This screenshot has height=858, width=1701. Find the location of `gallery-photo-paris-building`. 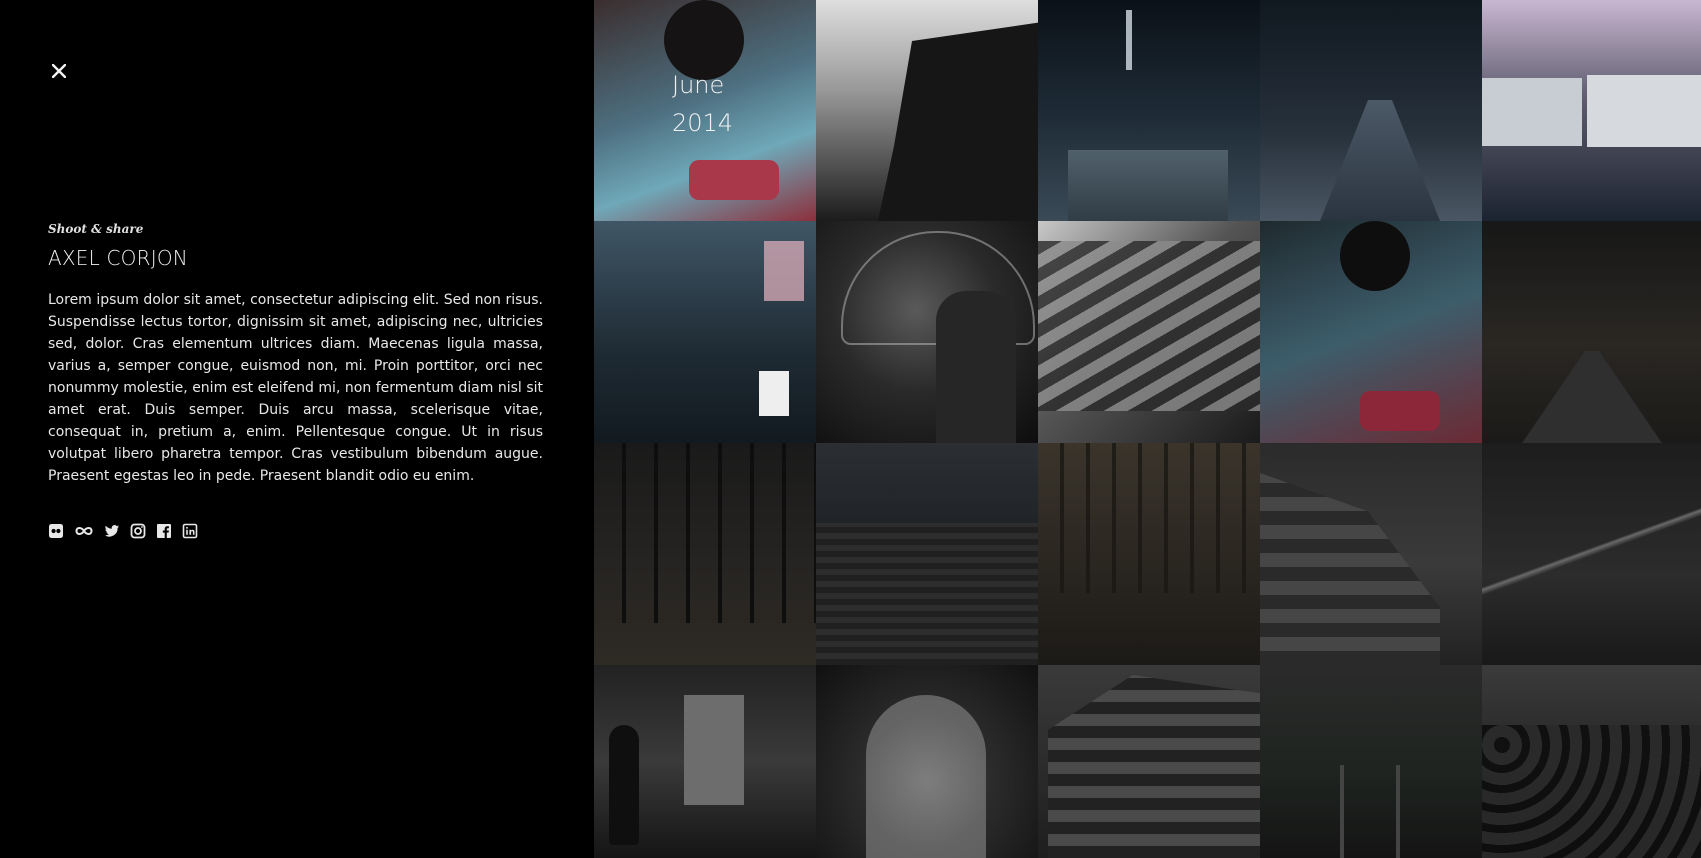

gallery-photo-paris-building is located at coordinates (1371, 554).